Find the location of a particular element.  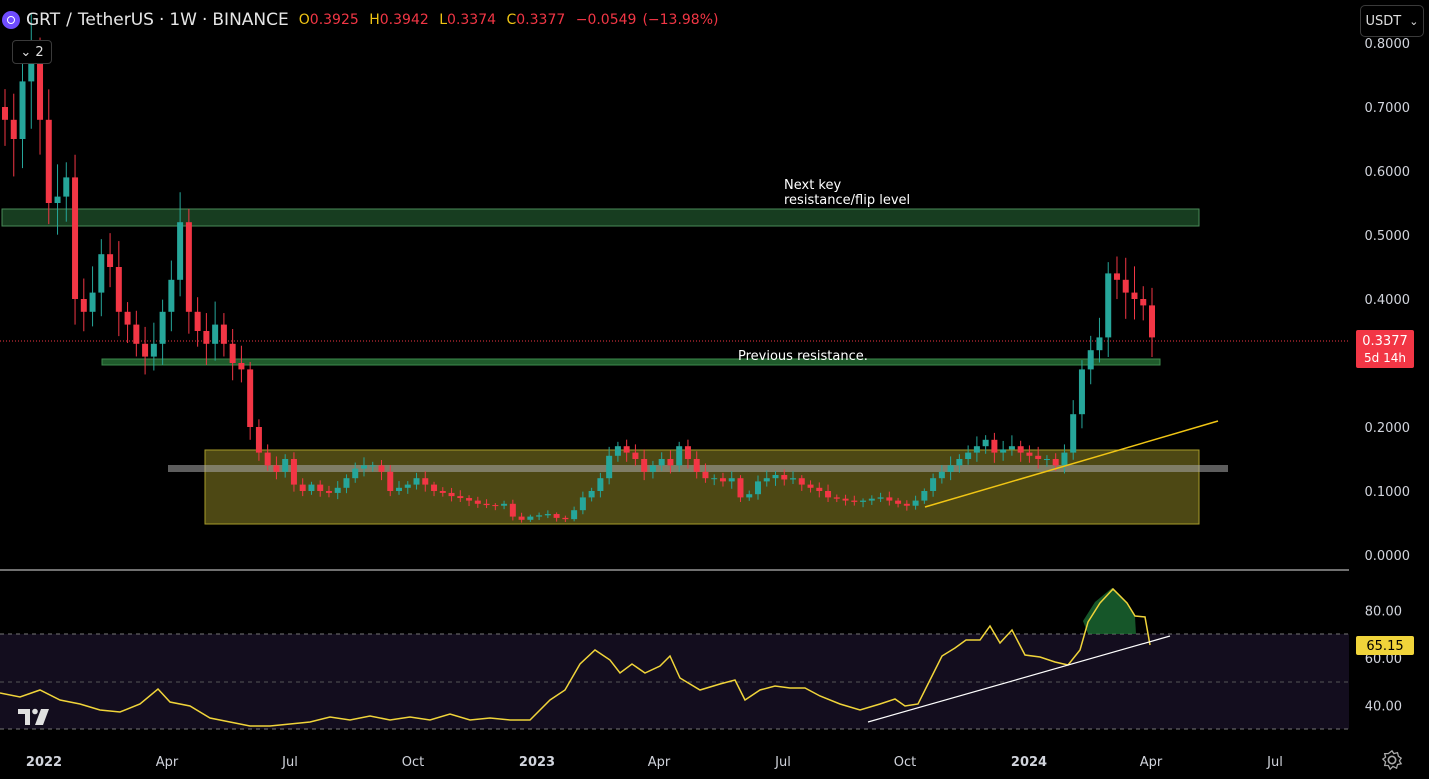

accumulation-zone is located at coordinates (702, 487).